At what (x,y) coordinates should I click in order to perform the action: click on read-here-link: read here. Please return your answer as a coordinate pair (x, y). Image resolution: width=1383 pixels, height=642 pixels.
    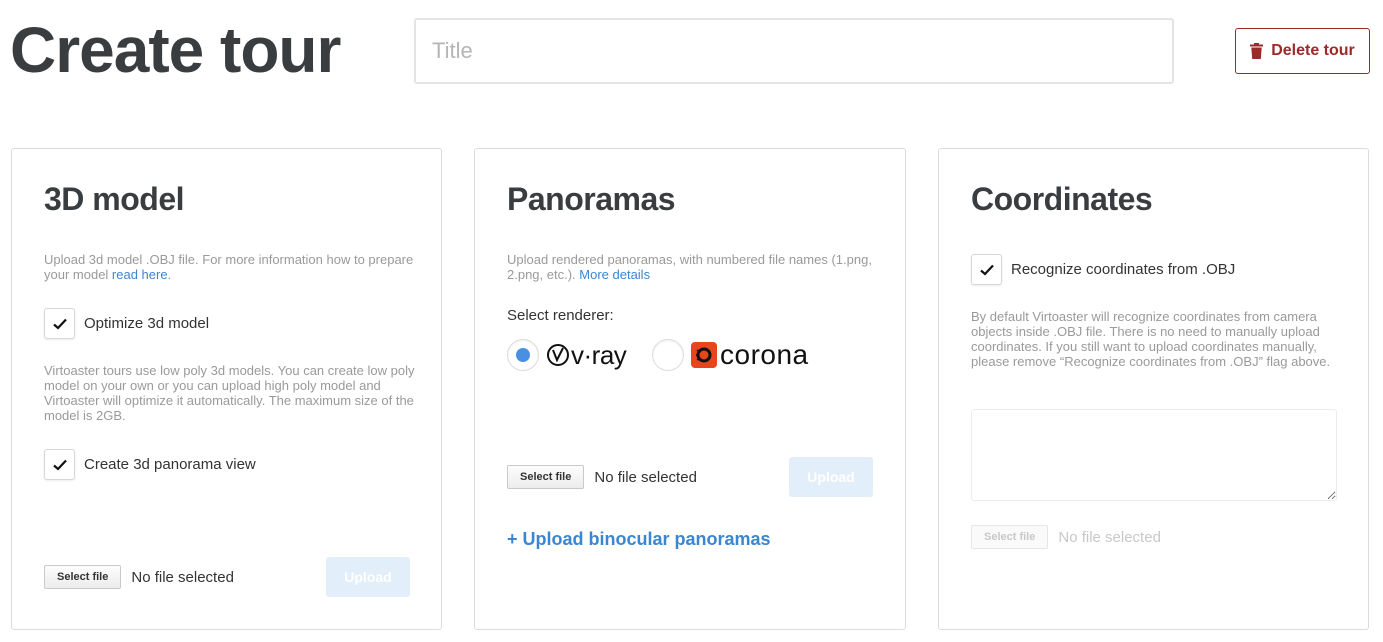
    Looking at the image, I should click on (140, 274).